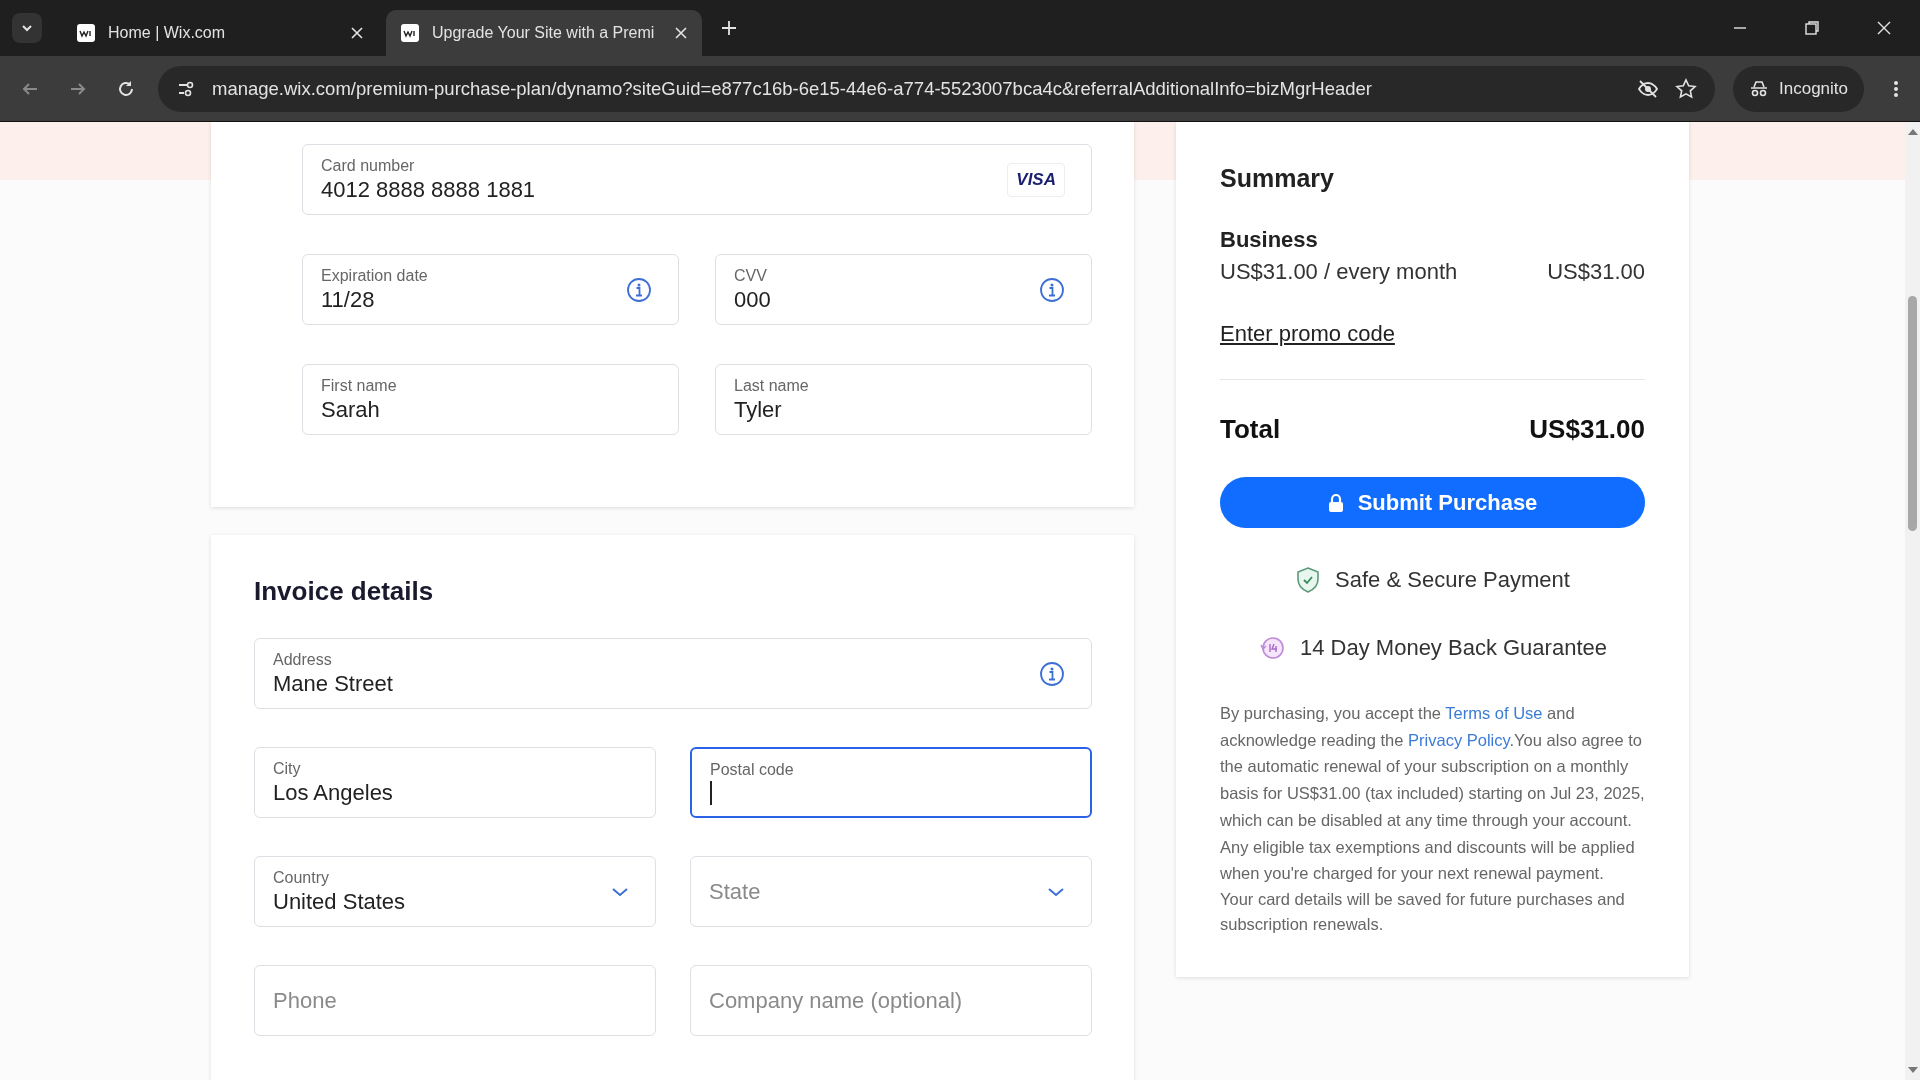  I want to click on text-field: Last name Tyler, so click(903, 399).